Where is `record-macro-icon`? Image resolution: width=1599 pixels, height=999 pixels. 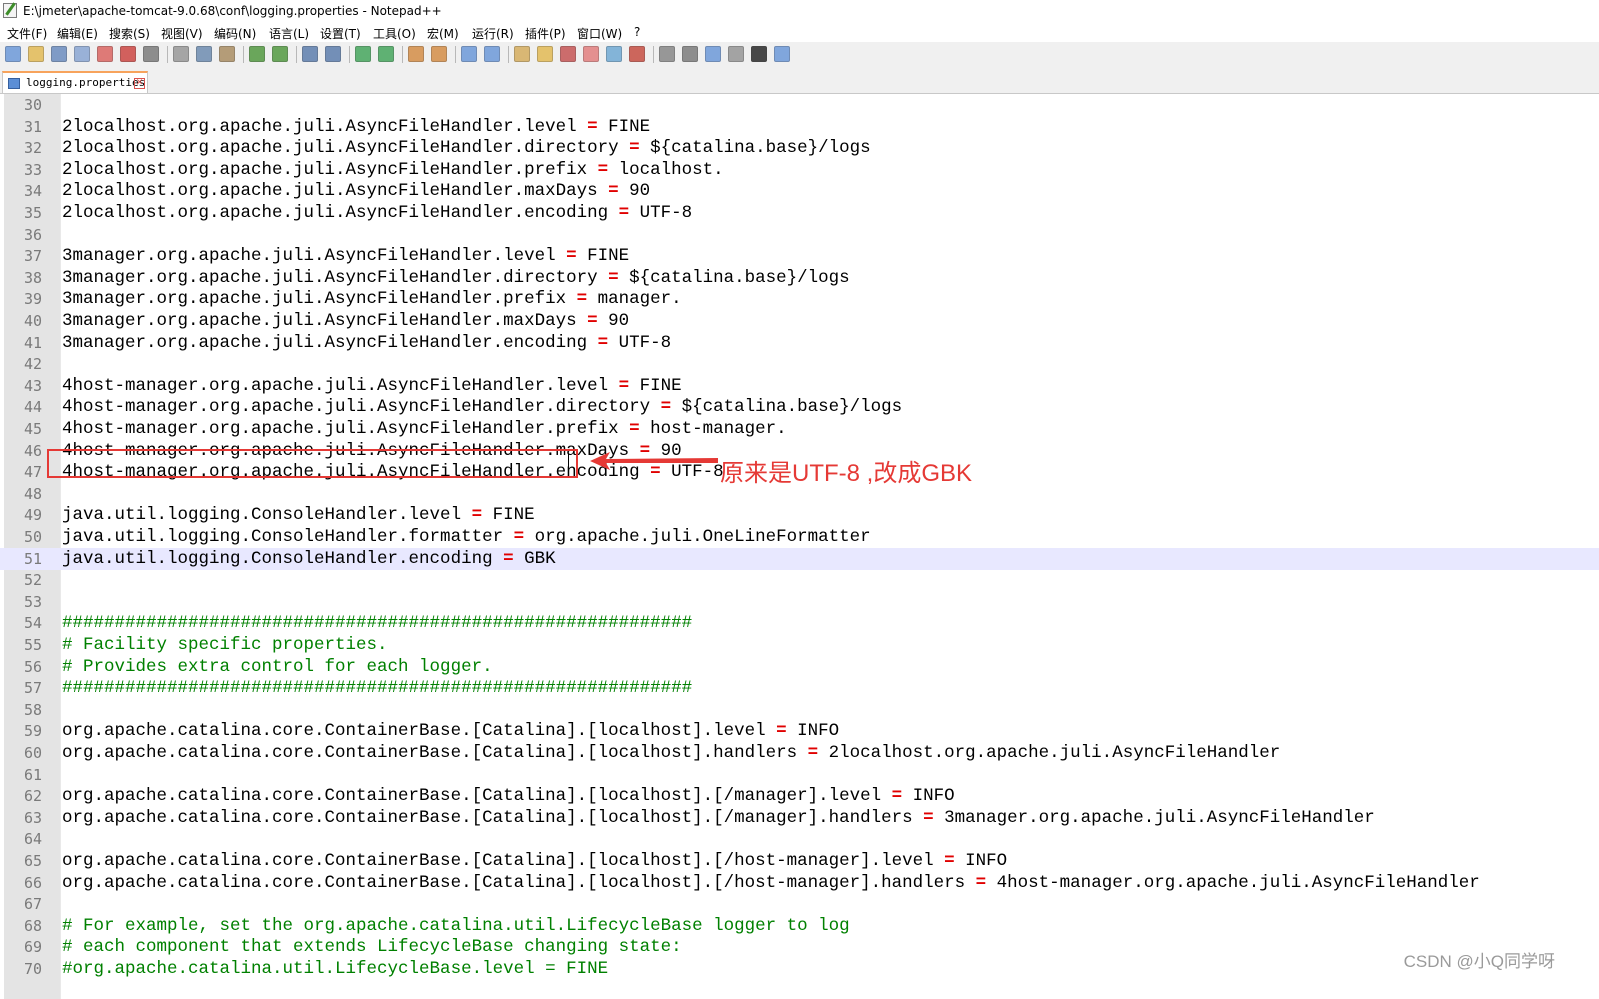 record-macro-icon is located at coordinates (667, 54).